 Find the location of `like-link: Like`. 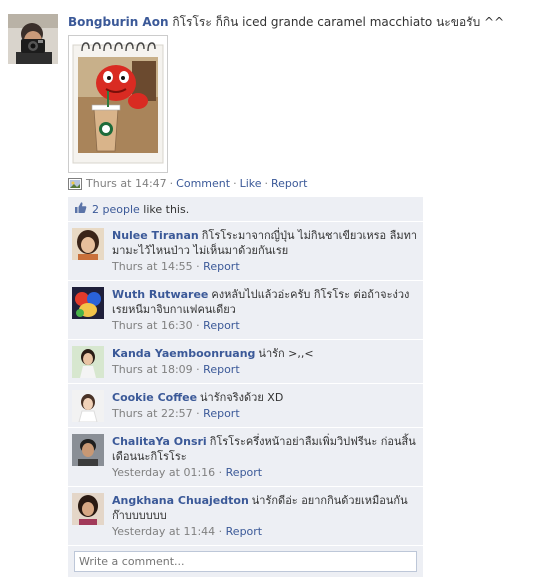

like-link: Like is located at coordinates (251, 184).